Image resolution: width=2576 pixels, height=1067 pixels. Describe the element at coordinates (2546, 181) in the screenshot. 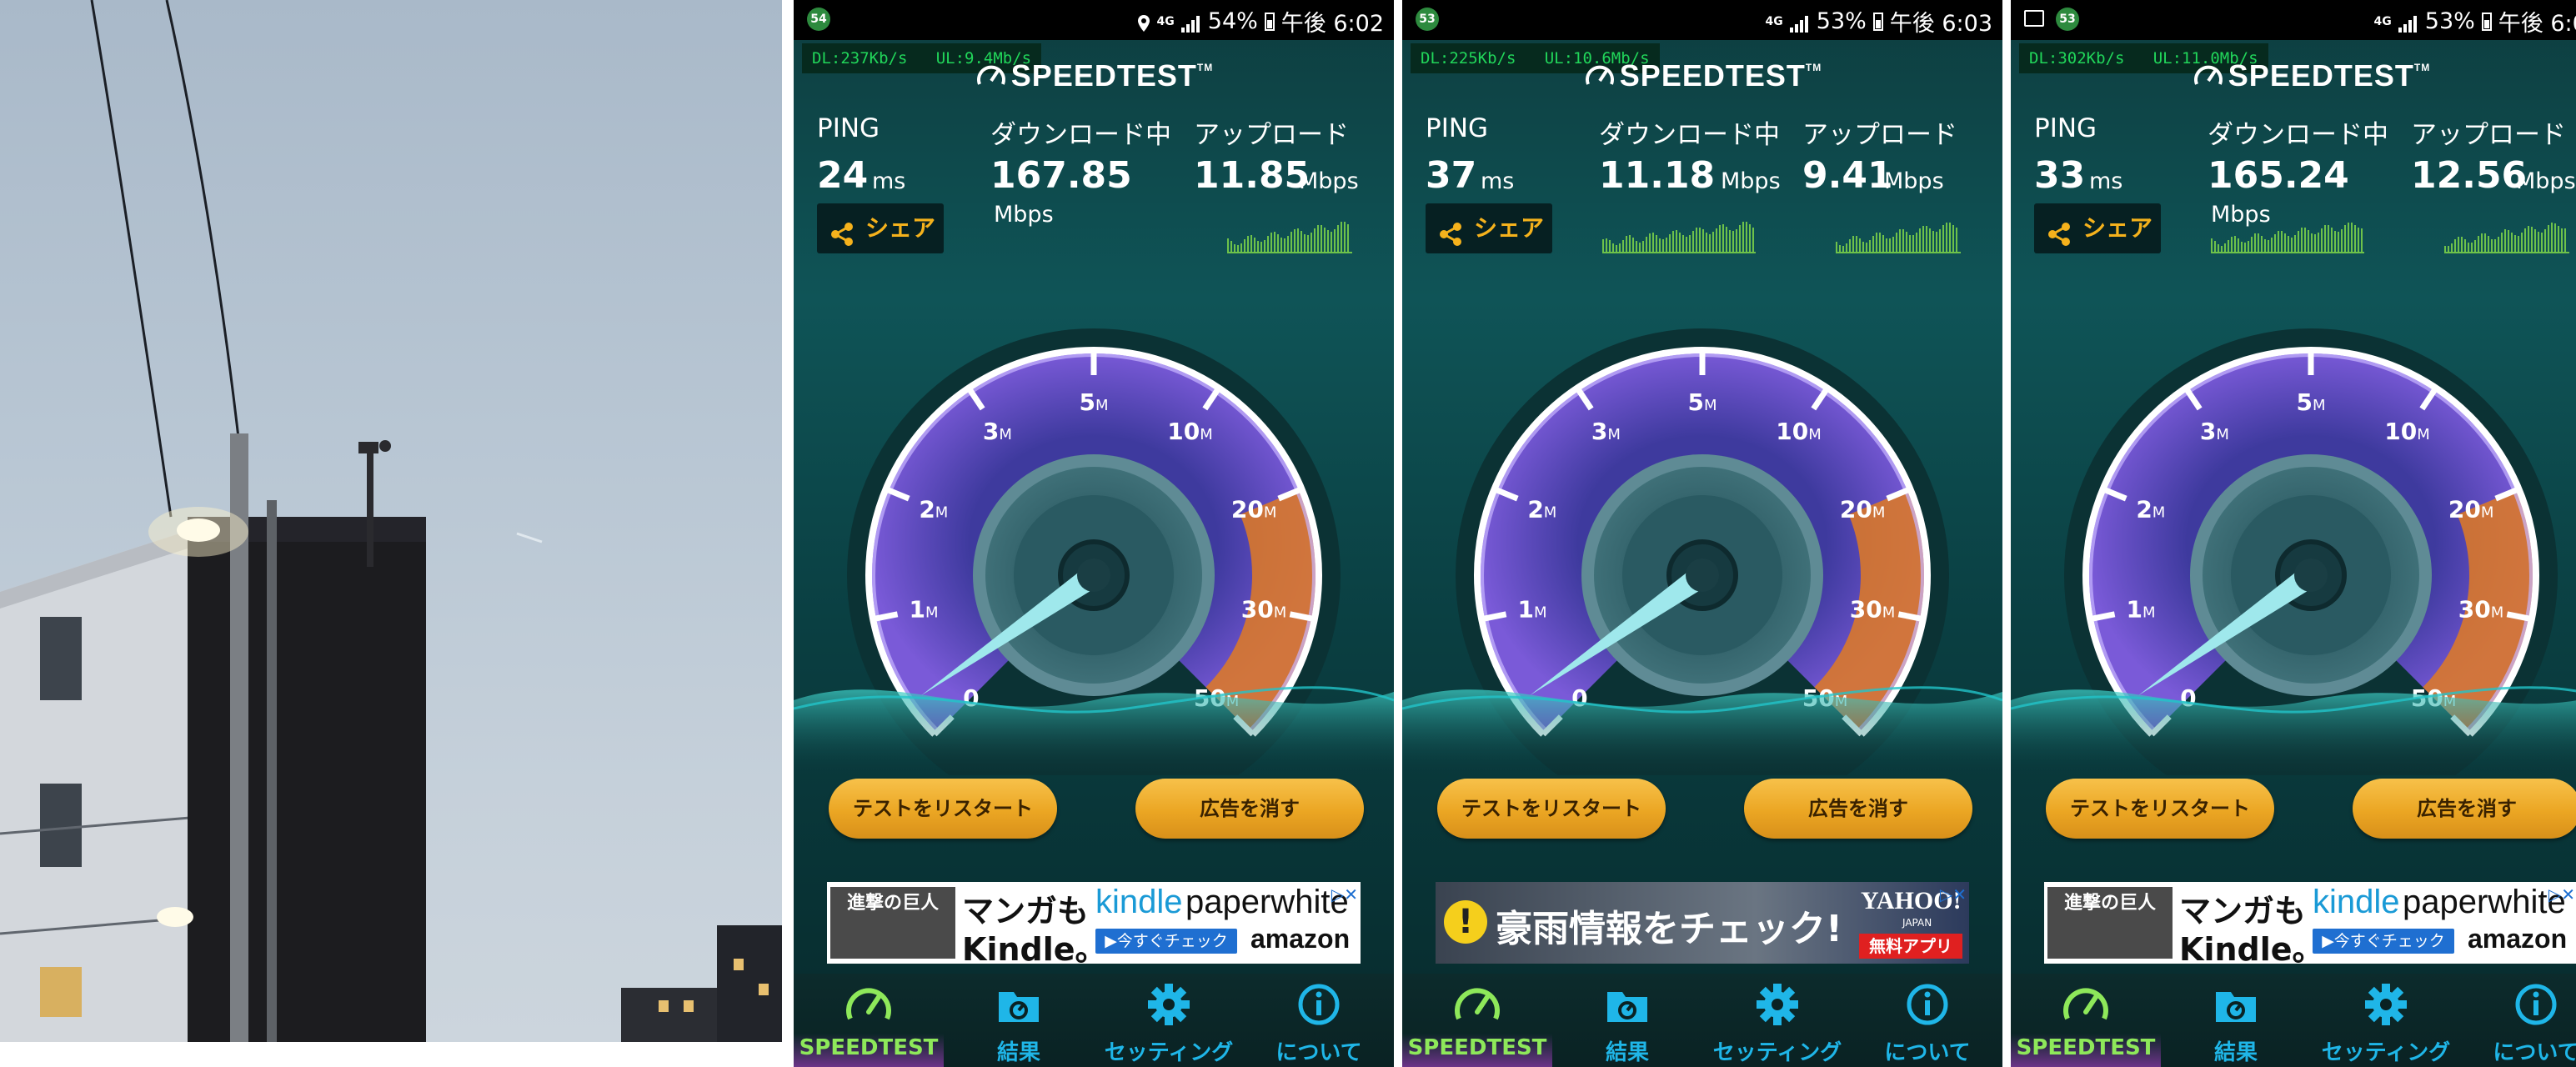

I see `upload-unit: Mbps` at that location.